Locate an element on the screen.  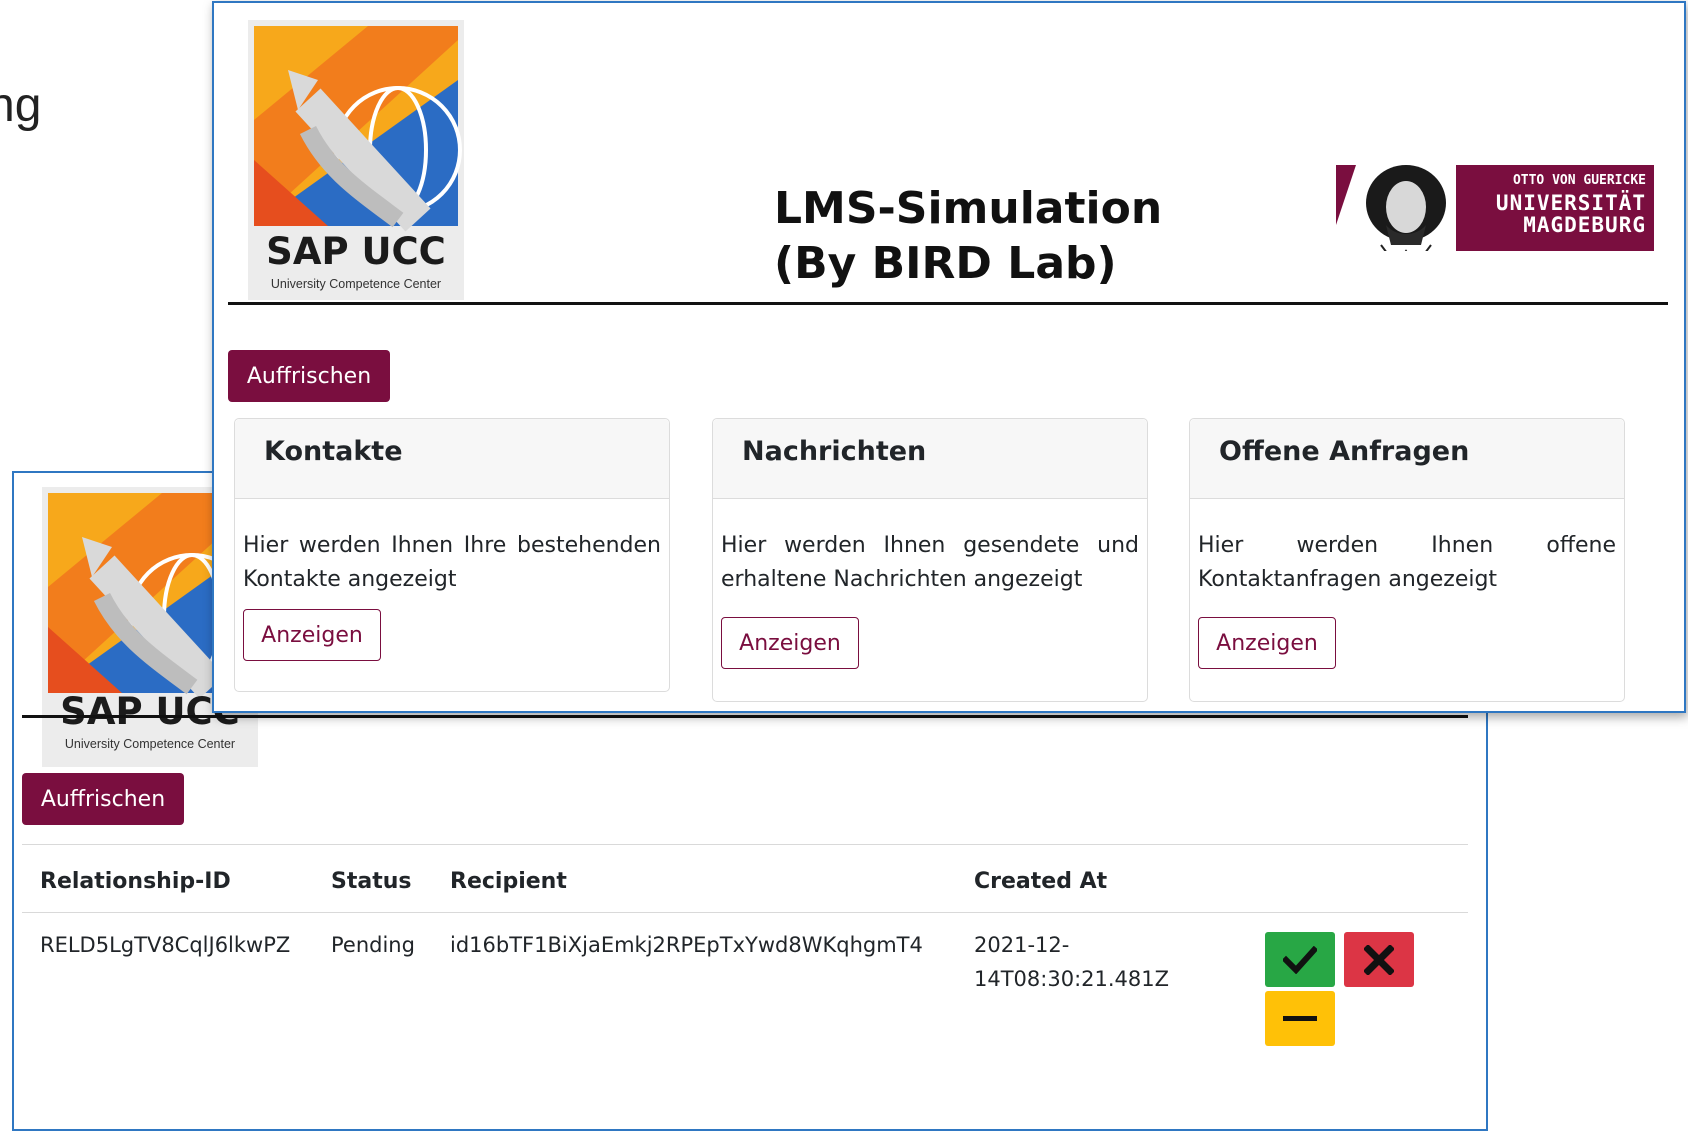
sap-logo-title: SAP UCC is located at coordinates (356, 251).